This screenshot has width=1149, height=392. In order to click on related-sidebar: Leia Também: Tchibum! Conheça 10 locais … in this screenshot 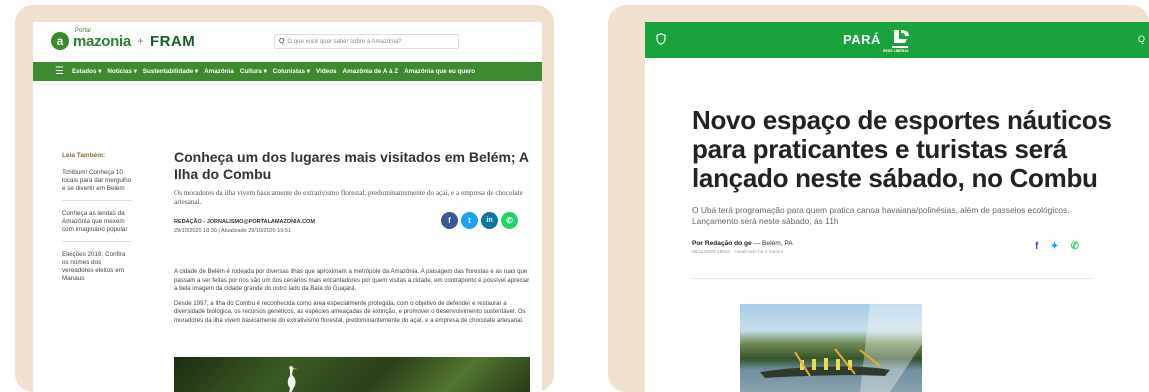, I will do `click(97, 225)`.